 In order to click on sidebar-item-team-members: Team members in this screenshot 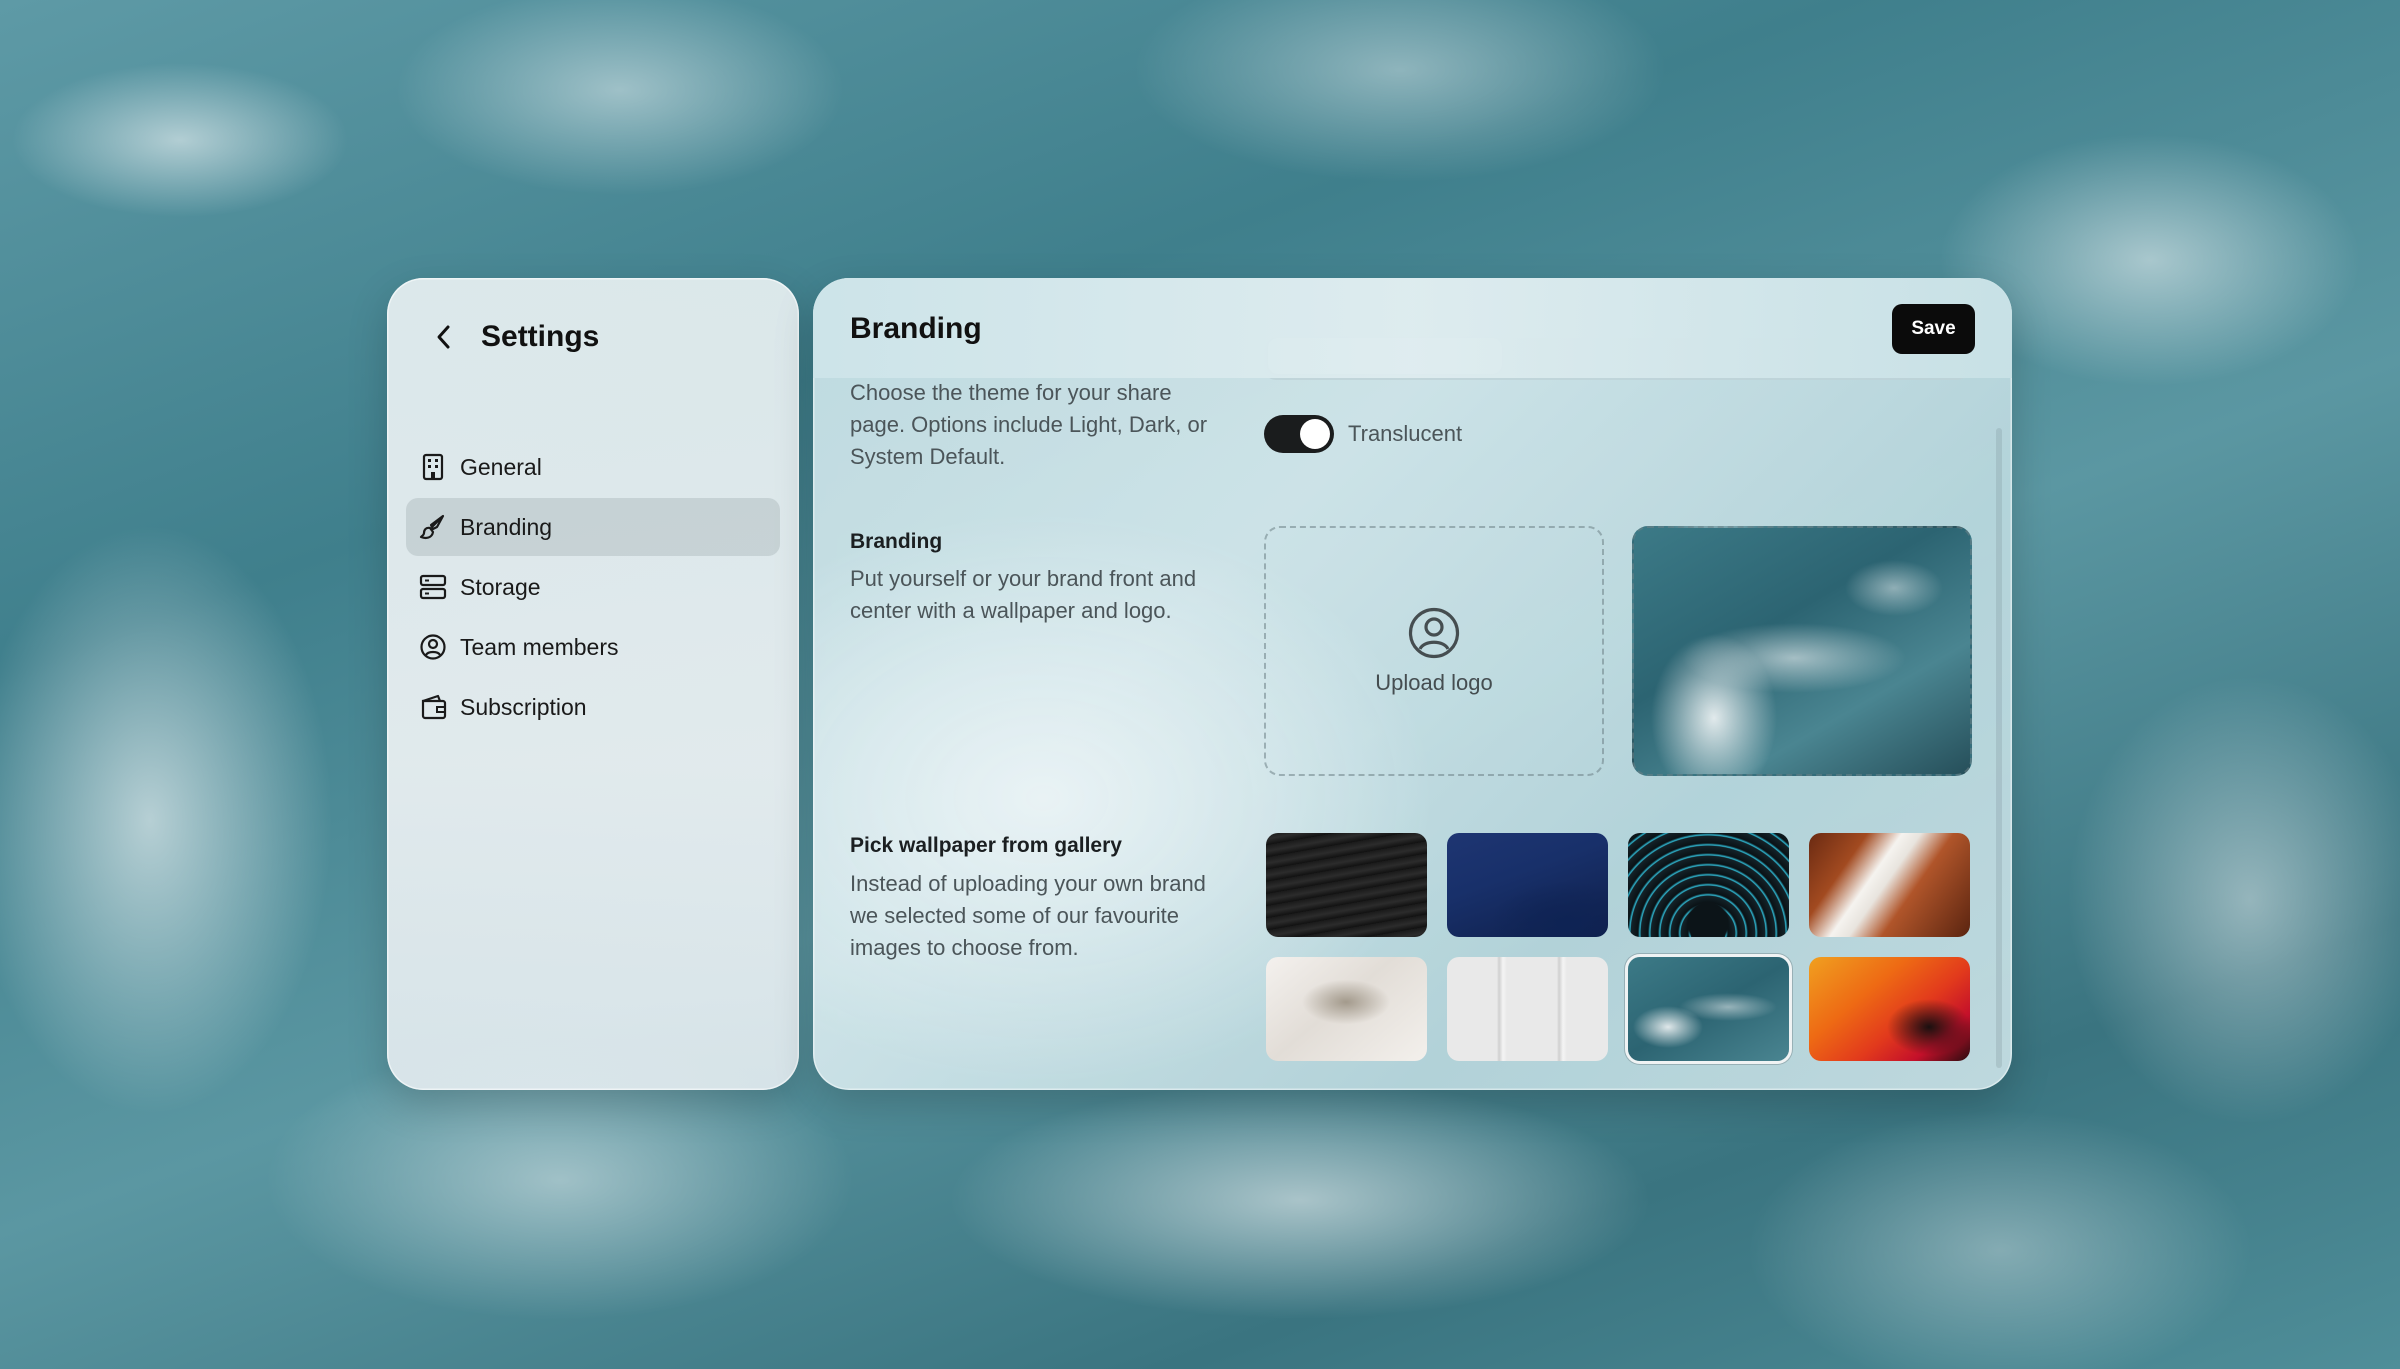, I will do `click(593, 647)`.